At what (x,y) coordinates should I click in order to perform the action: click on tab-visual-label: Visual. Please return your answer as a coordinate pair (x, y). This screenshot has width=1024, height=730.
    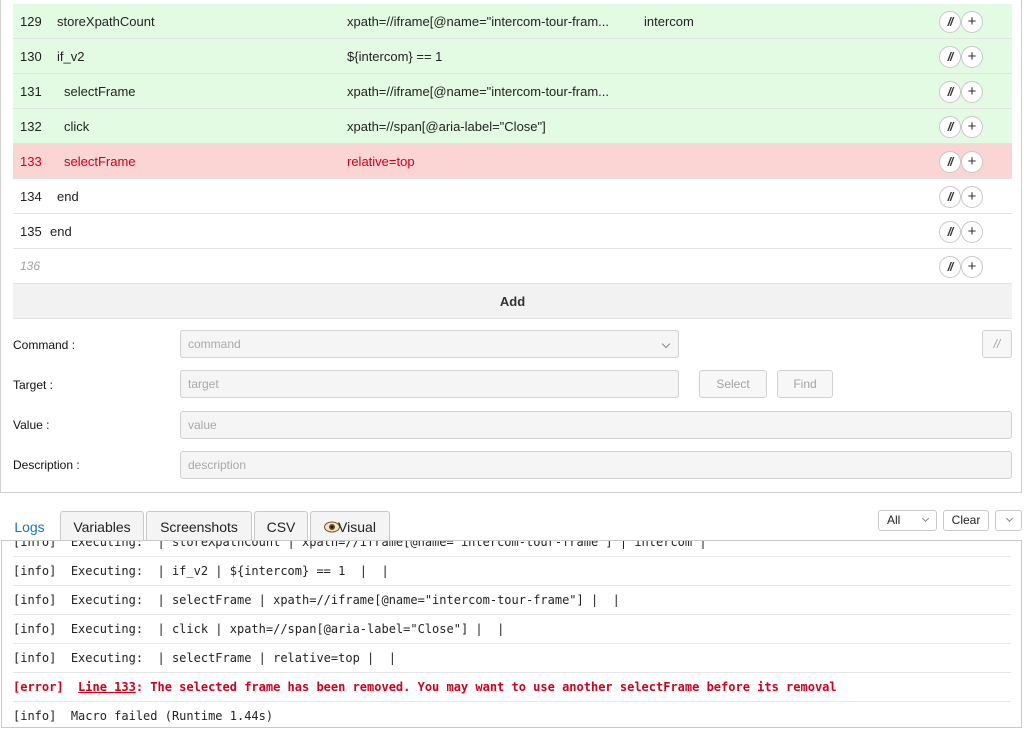
    Looking at the image, I should click on (357, 527).